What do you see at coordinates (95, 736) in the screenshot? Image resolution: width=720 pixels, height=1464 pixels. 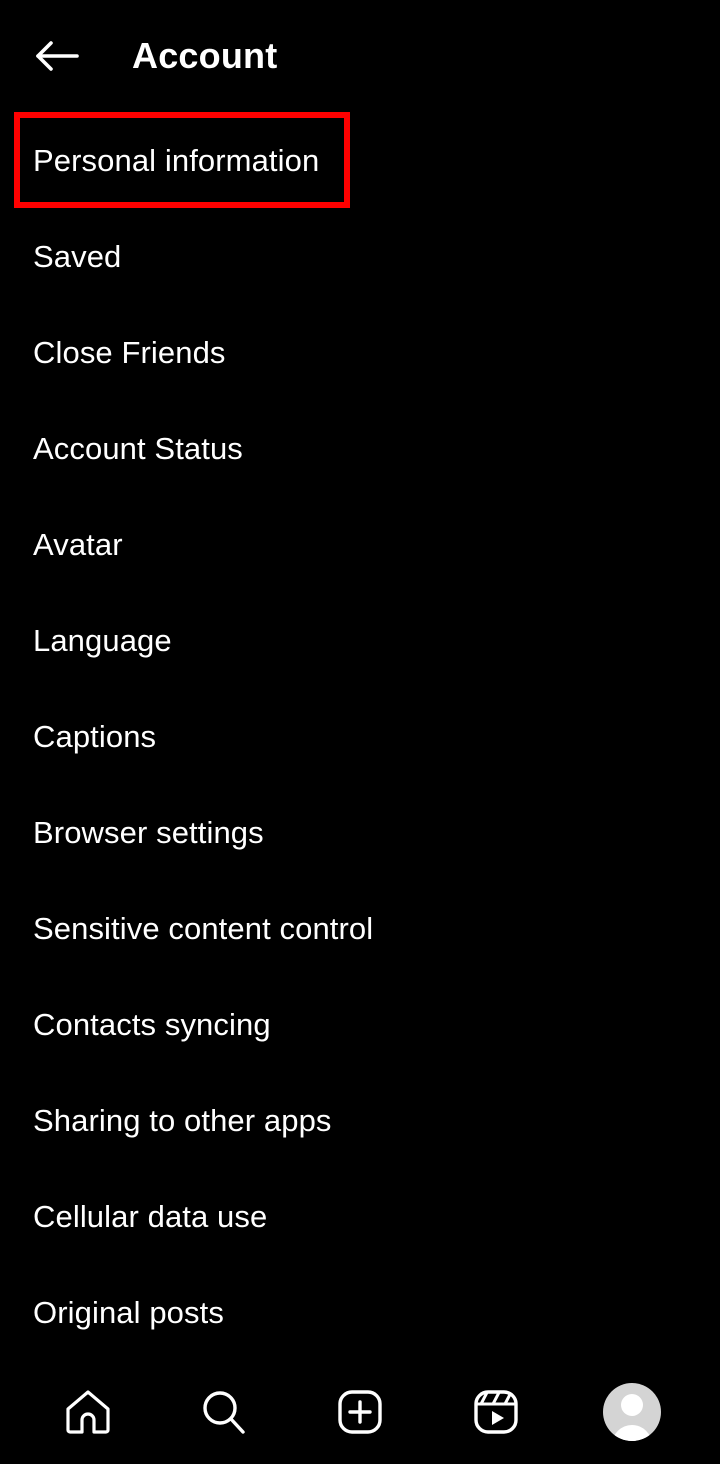 I see `settings-list-item-label: Captions` at bounding box center [95, 736].